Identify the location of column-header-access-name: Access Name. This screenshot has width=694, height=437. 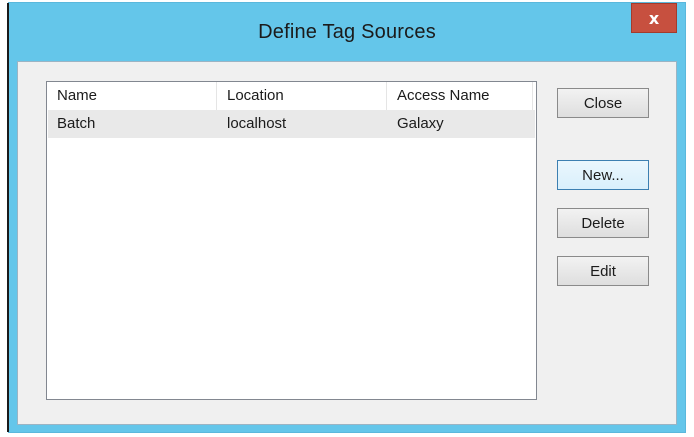
(460, 96).